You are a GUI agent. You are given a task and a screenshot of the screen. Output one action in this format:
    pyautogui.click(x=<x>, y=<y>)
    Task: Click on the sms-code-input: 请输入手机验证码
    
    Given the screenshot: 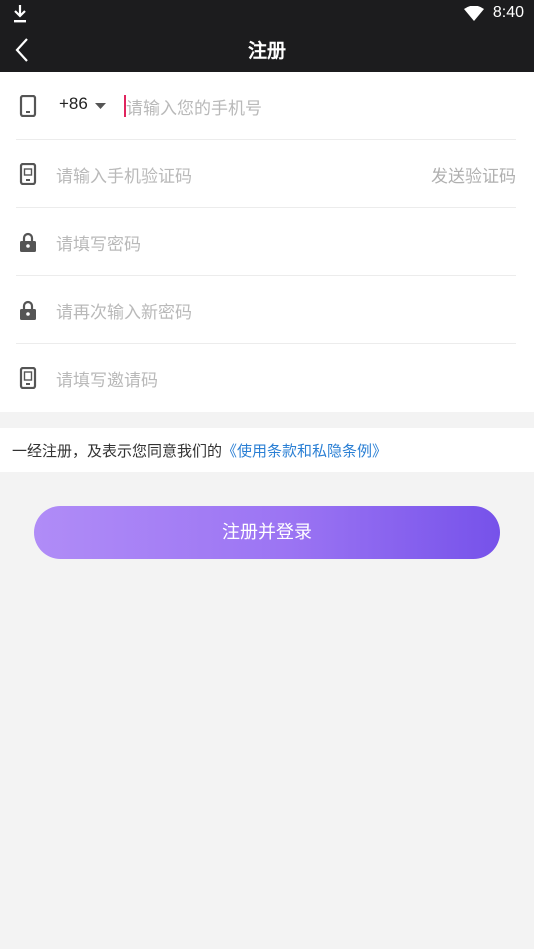 What is the action you would take?
    pyautogui.click(x=124, y=174)
    